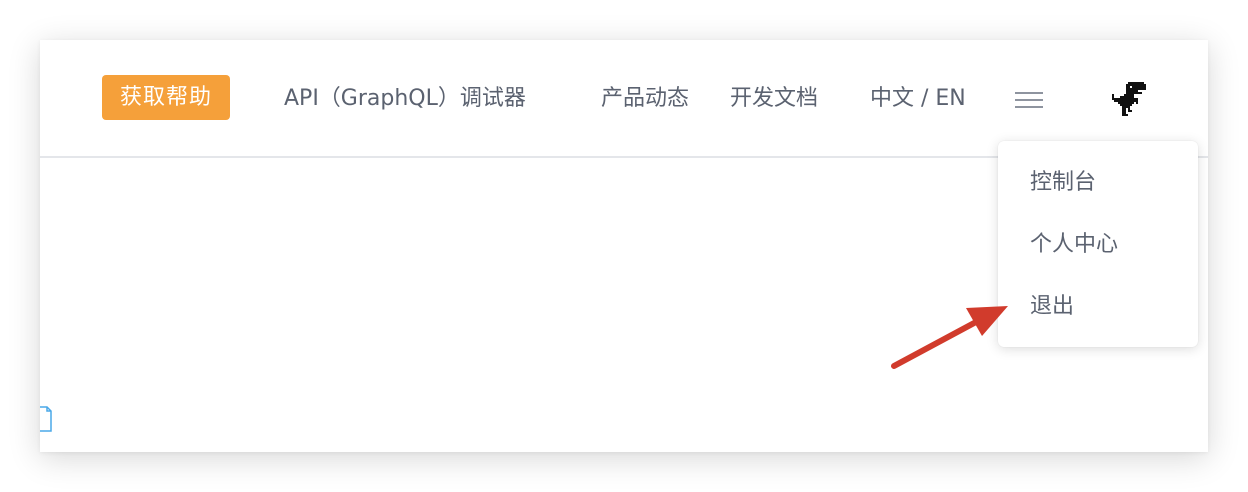  What do you see at coordinates (774, 99) in the screenshot?
I see `nav-link-dev-docs: 开发文档` at bounding box center [774, 99].